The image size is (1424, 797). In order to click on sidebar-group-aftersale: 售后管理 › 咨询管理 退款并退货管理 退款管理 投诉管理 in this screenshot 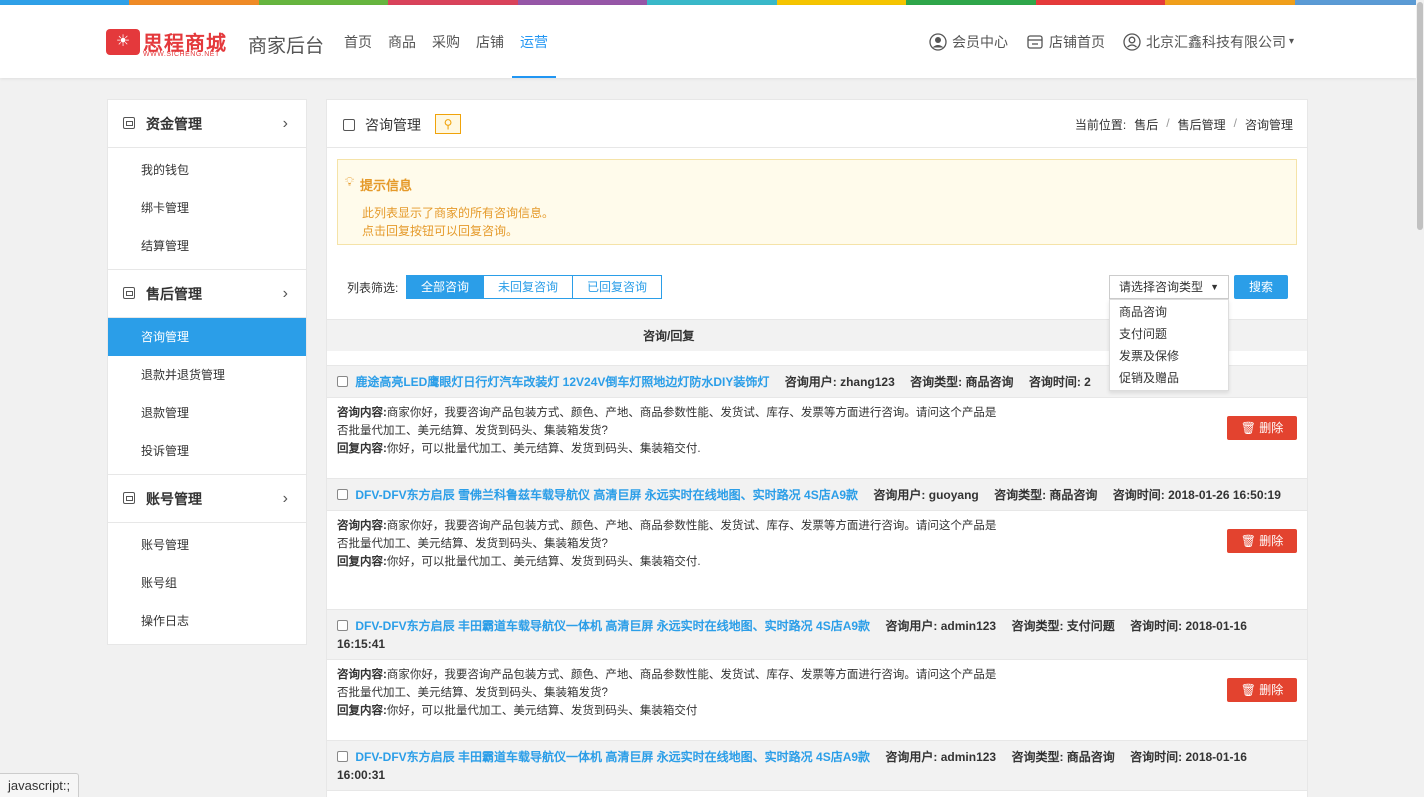, I will do `click(207, 372)`.